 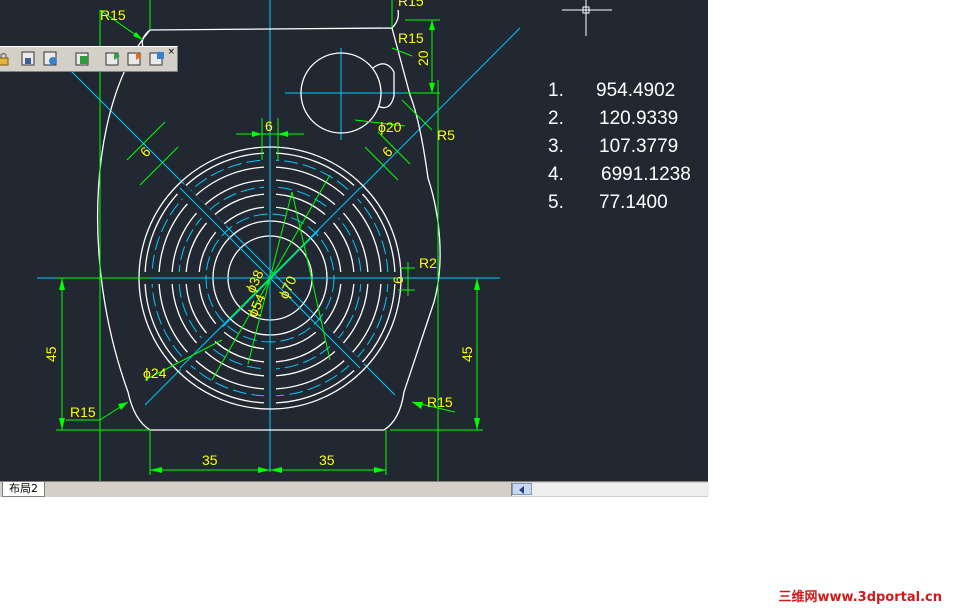 I want to click on arrow-r15-top-left, so click(x=138, y=36).